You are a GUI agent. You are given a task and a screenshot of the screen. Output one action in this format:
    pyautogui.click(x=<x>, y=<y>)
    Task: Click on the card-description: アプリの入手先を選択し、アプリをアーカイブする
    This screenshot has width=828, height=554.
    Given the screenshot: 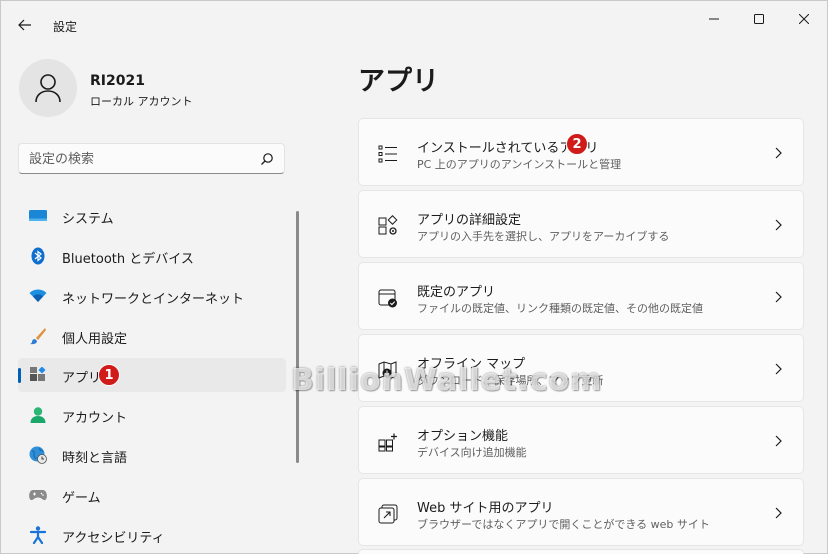 What is the action you would take?
    pyautogui.click(x=543, y=236)
    